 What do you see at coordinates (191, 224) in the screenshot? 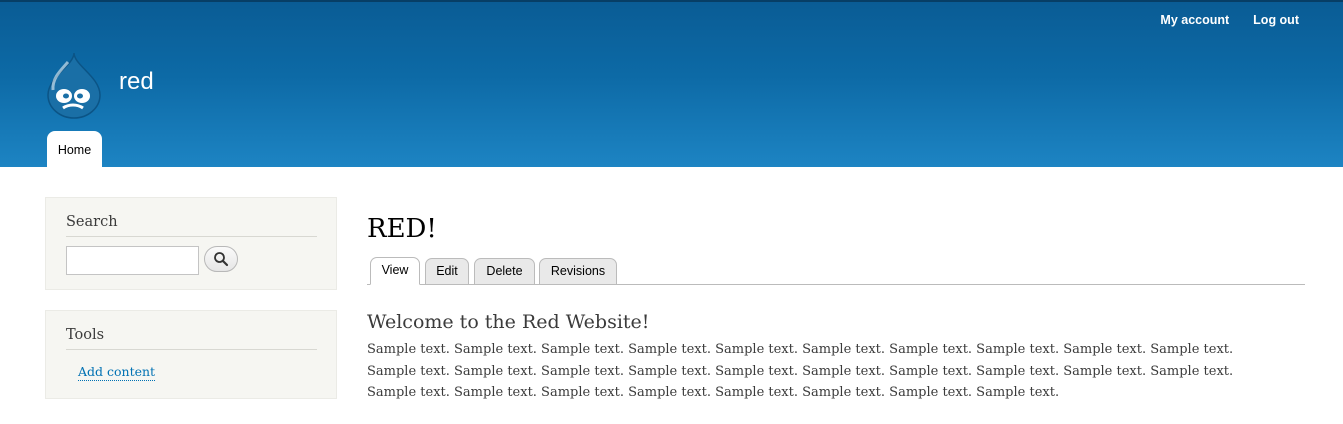
I see `search-block-title: Search` at bounding box center [191, 224].